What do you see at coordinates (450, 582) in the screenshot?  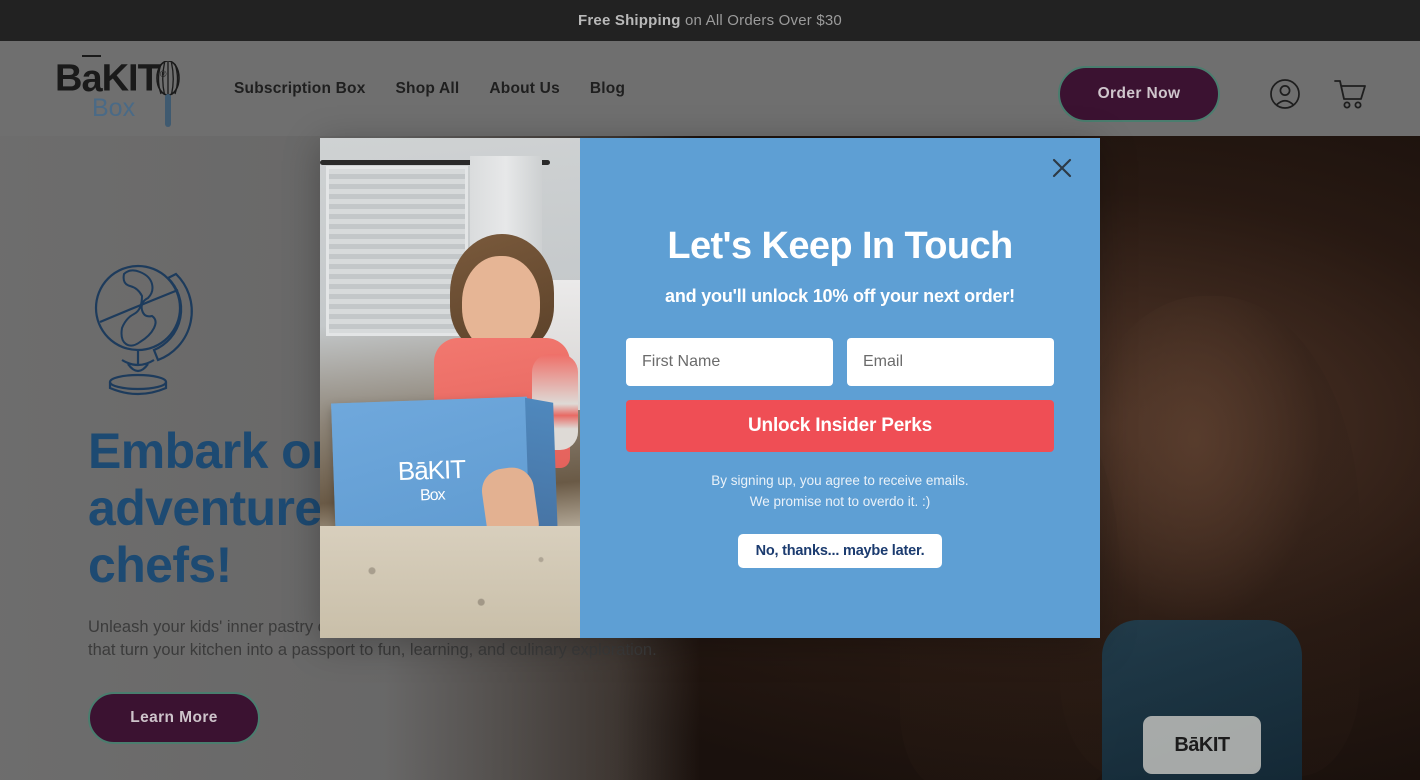 I see `granite-counter` at bounding box center [450, 582].